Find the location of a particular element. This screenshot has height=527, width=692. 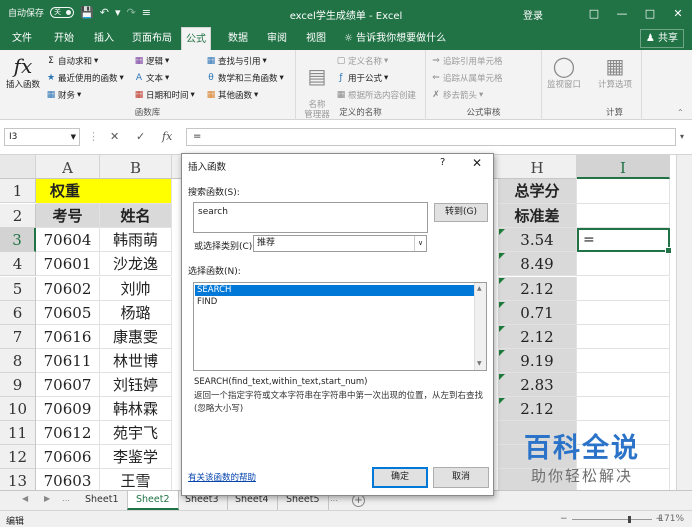

financial-button: ▦ 财务 ▾ is located at coordinates (64, 95).